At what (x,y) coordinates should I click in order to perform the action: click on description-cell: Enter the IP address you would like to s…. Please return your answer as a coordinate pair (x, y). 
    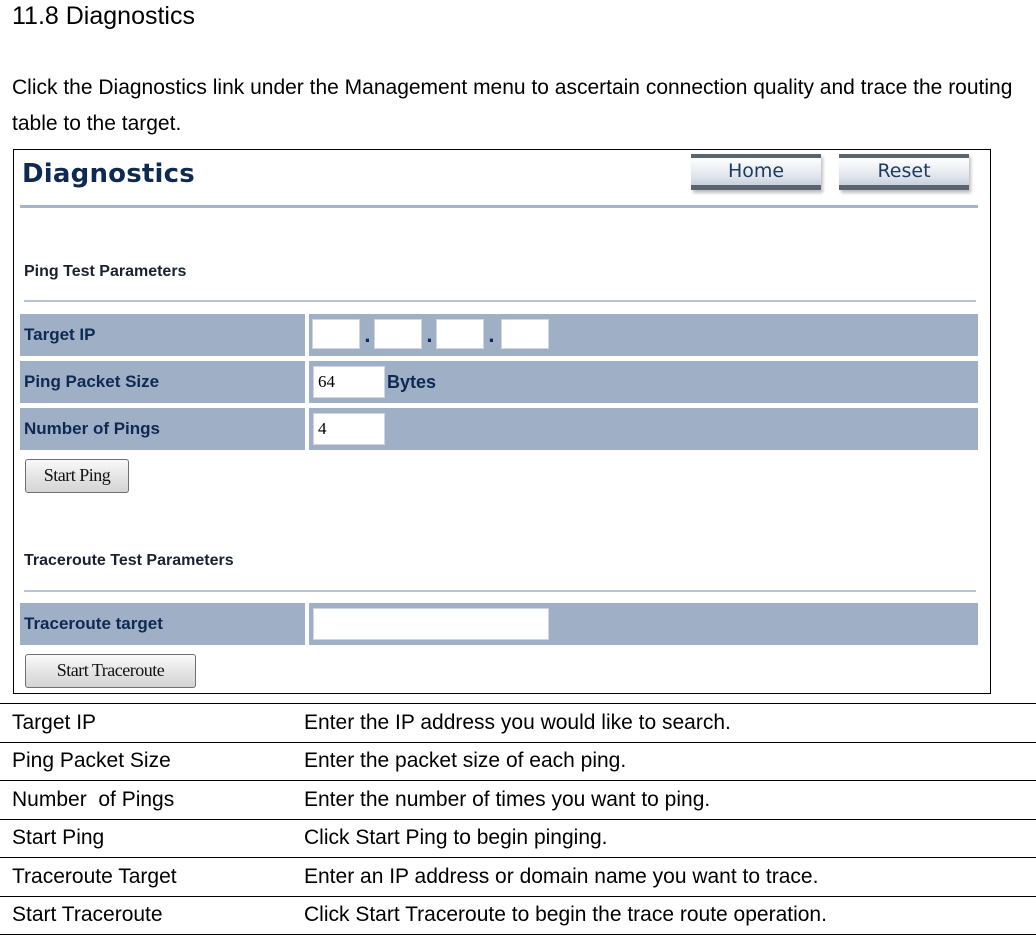
    Looking at the image, I should click on (664, 723).